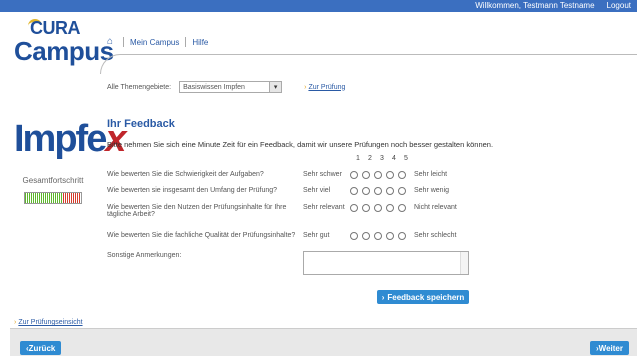 This screenshot has height=356, width=637. I want to click on scale-3: 3, so click(382, 158).